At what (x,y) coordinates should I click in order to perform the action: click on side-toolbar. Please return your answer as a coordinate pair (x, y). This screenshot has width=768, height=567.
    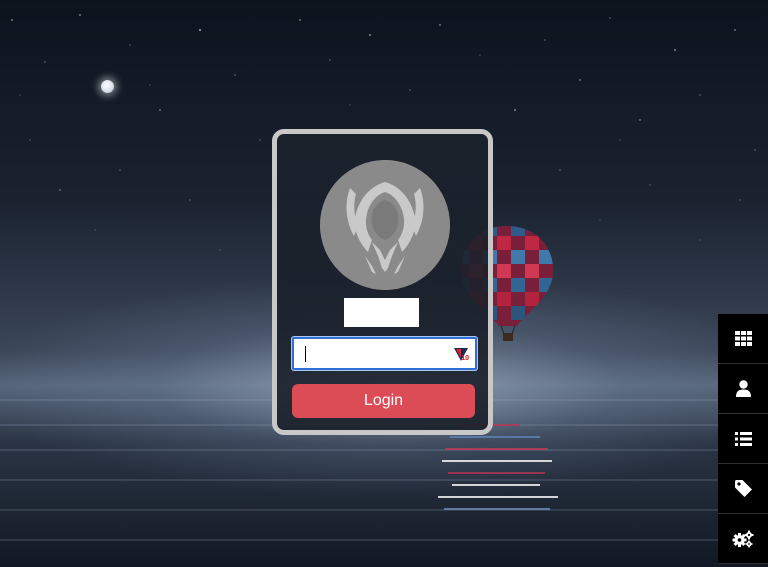
    Looking at the image, I should click on (743, 440).